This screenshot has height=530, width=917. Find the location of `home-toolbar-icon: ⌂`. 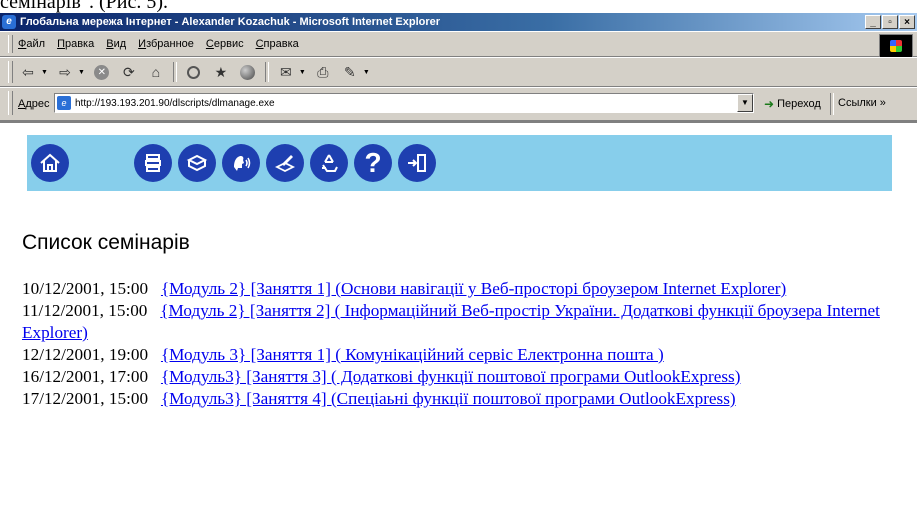

home-toolbar-icon: ⌂ is located at coordinates (156, 72).